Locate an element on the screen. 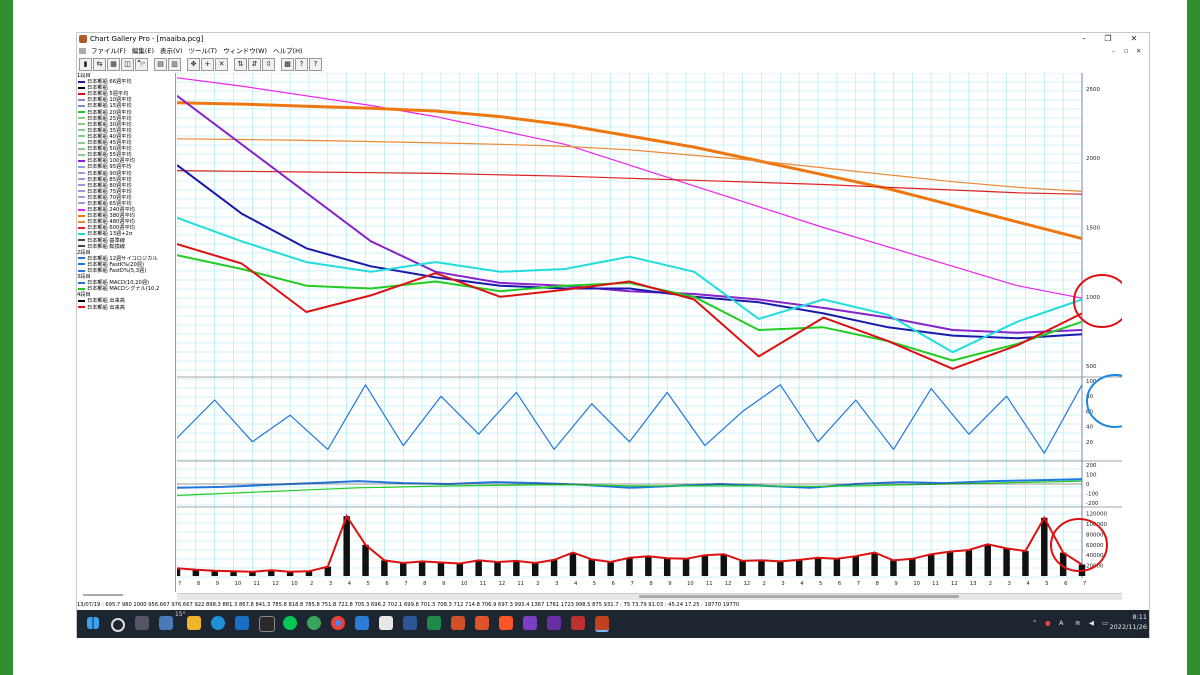  tray-antivirus-icon: ● is located at coordinates (1048, 623).